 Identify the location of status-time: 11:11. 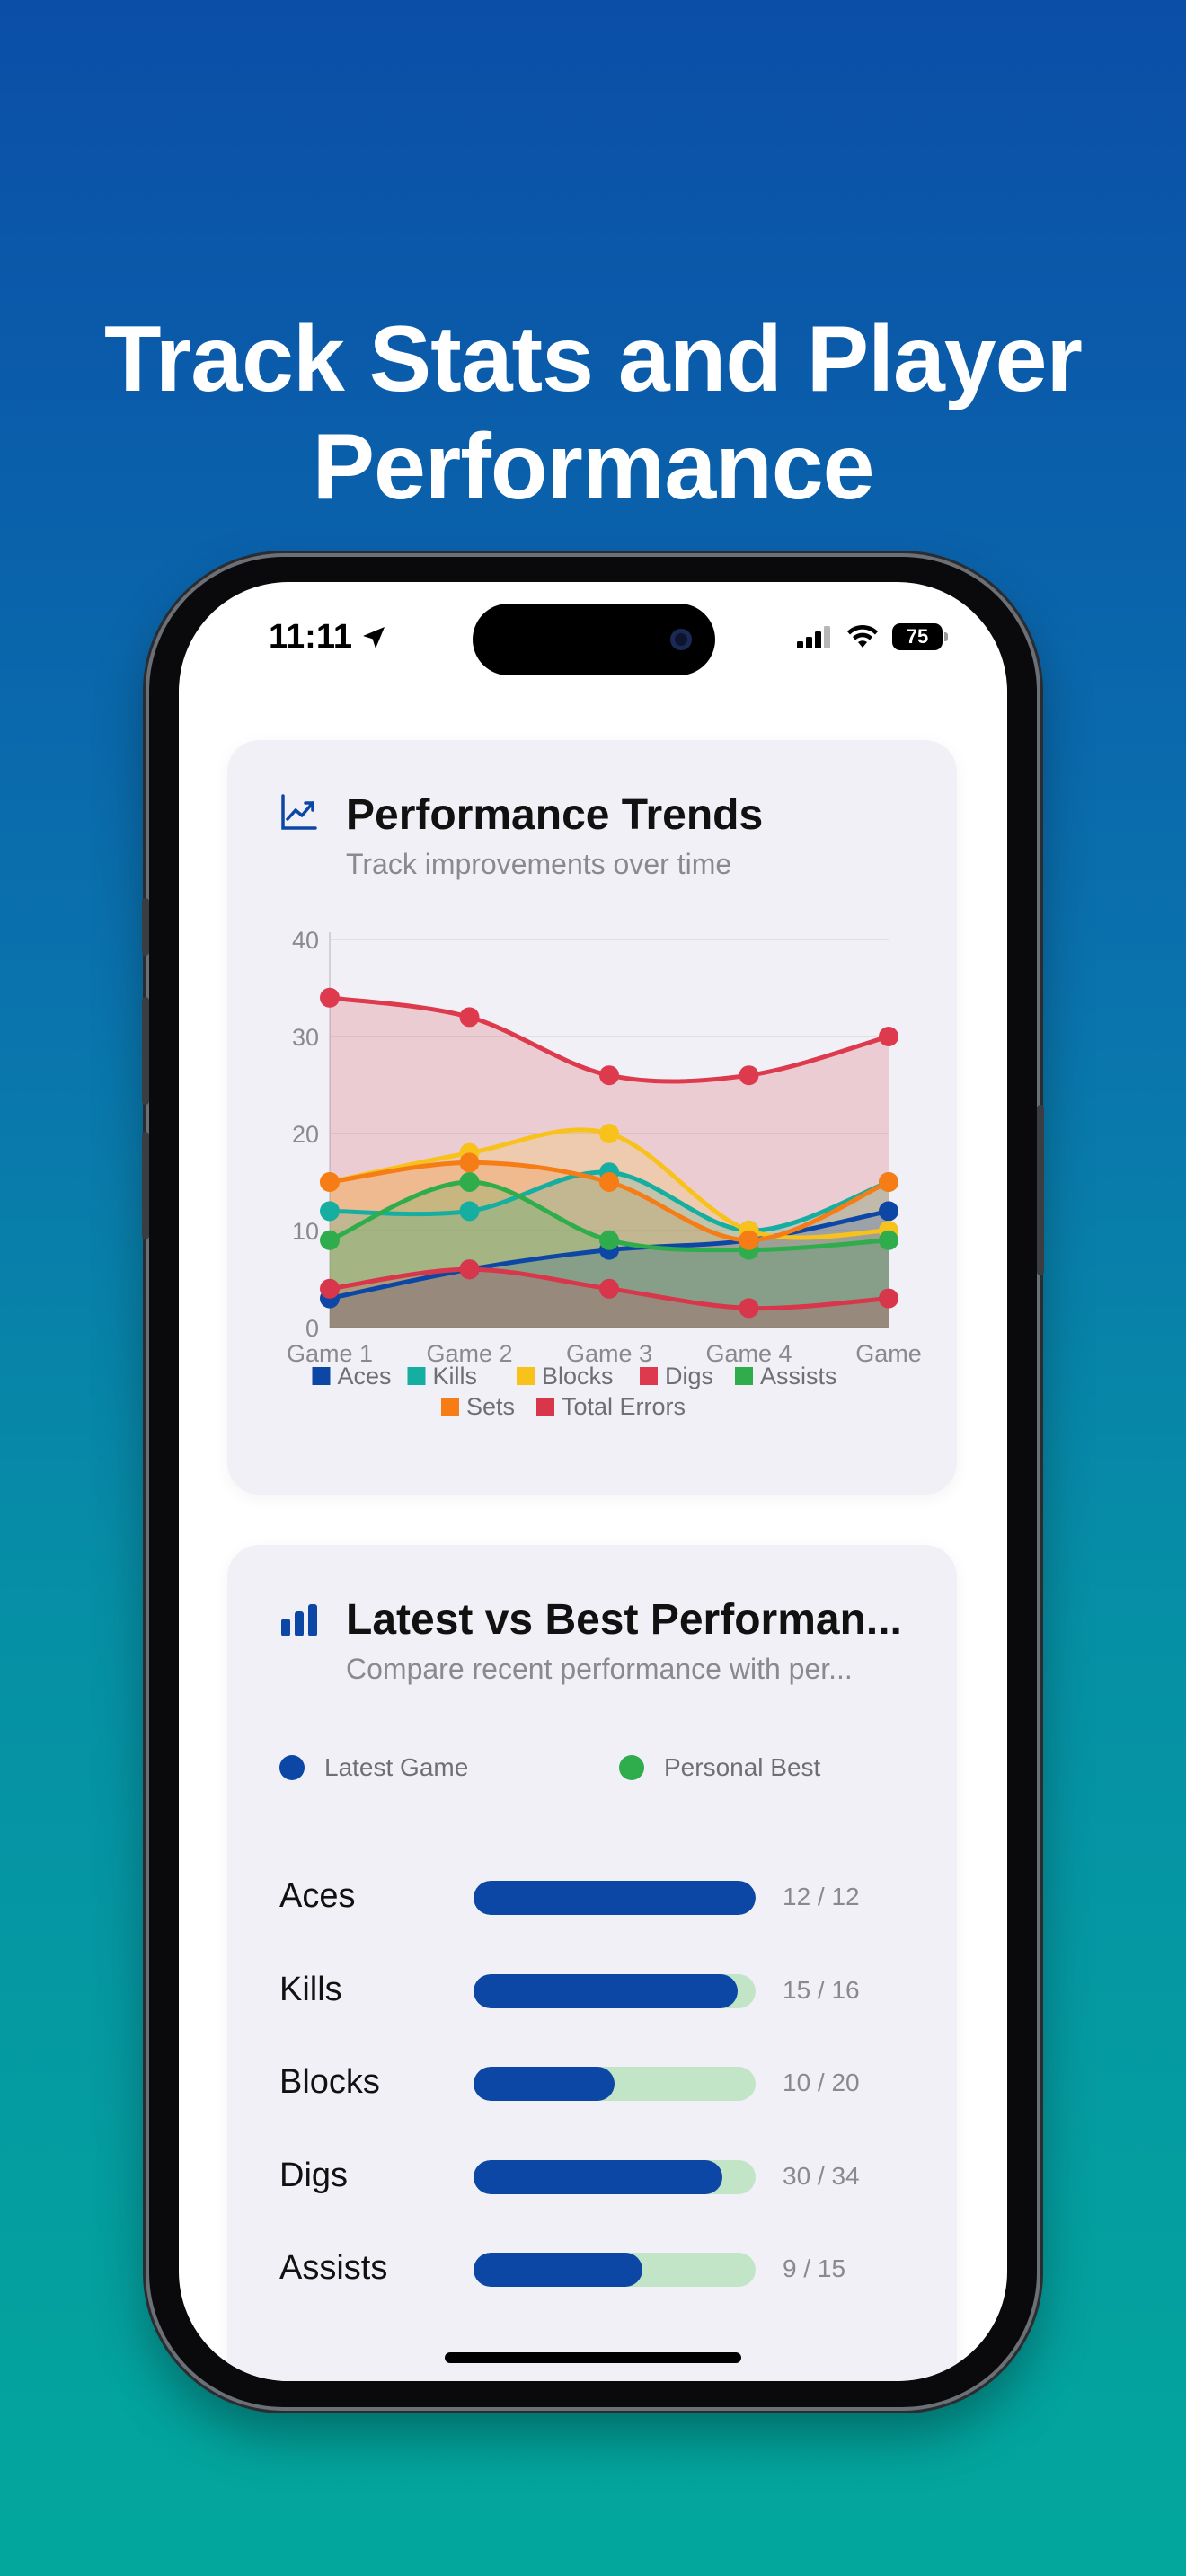
(328, 637).